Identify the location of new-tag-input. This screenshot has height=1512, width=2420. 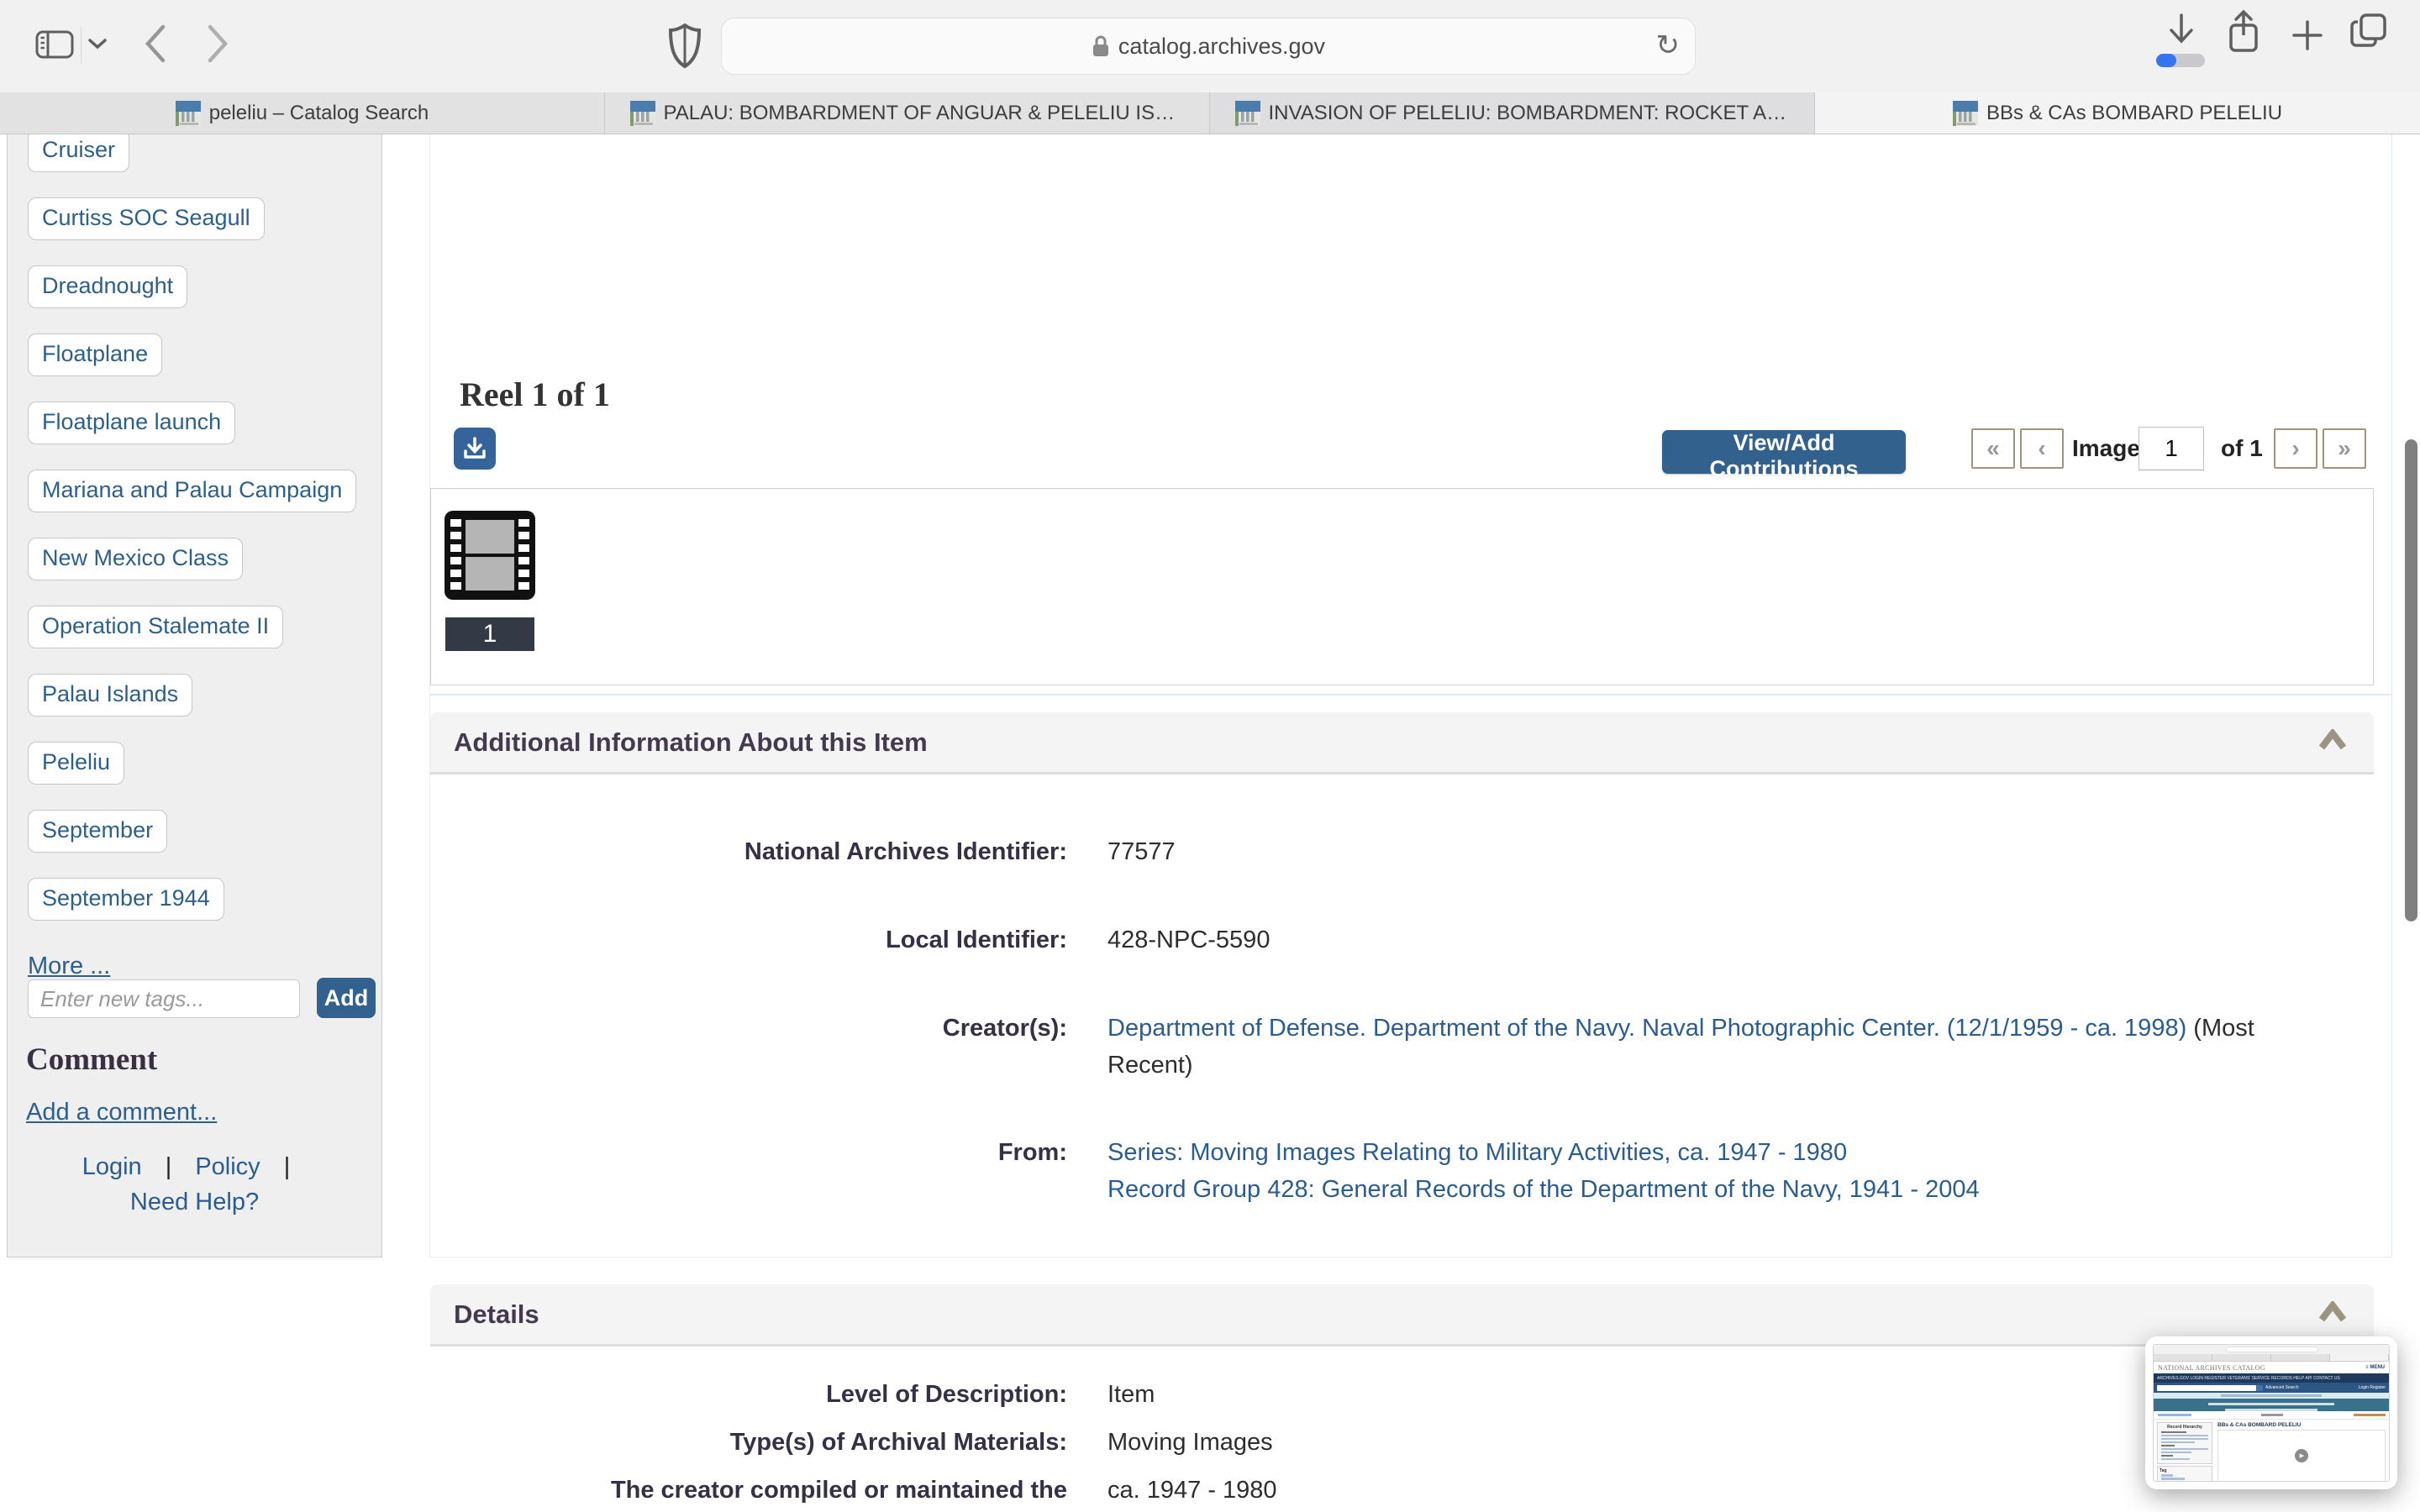
(164, 998).